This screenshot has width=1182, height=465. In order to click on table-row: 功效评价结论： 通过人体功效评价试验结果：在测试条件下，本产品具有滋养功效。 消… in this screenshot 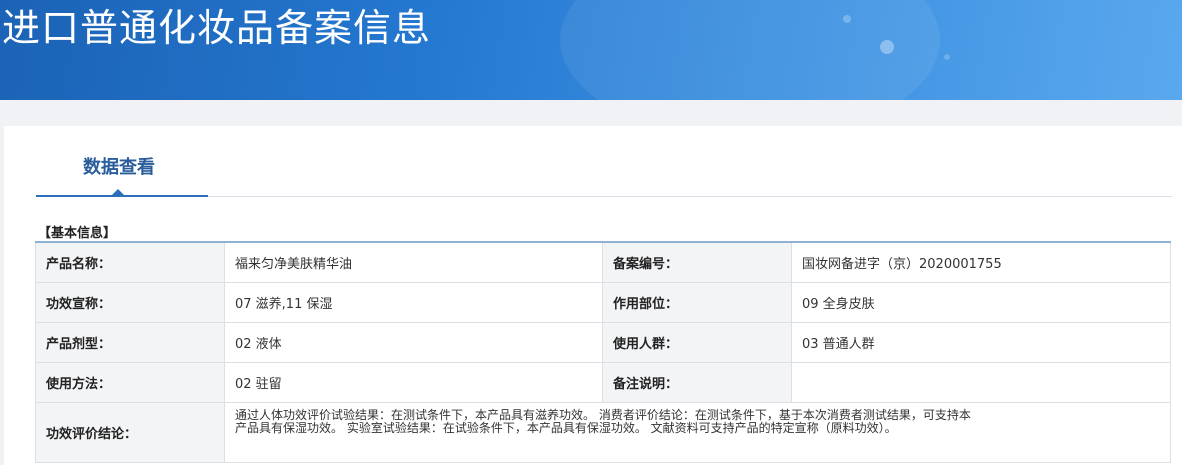, I will do `click(603, 432)`.